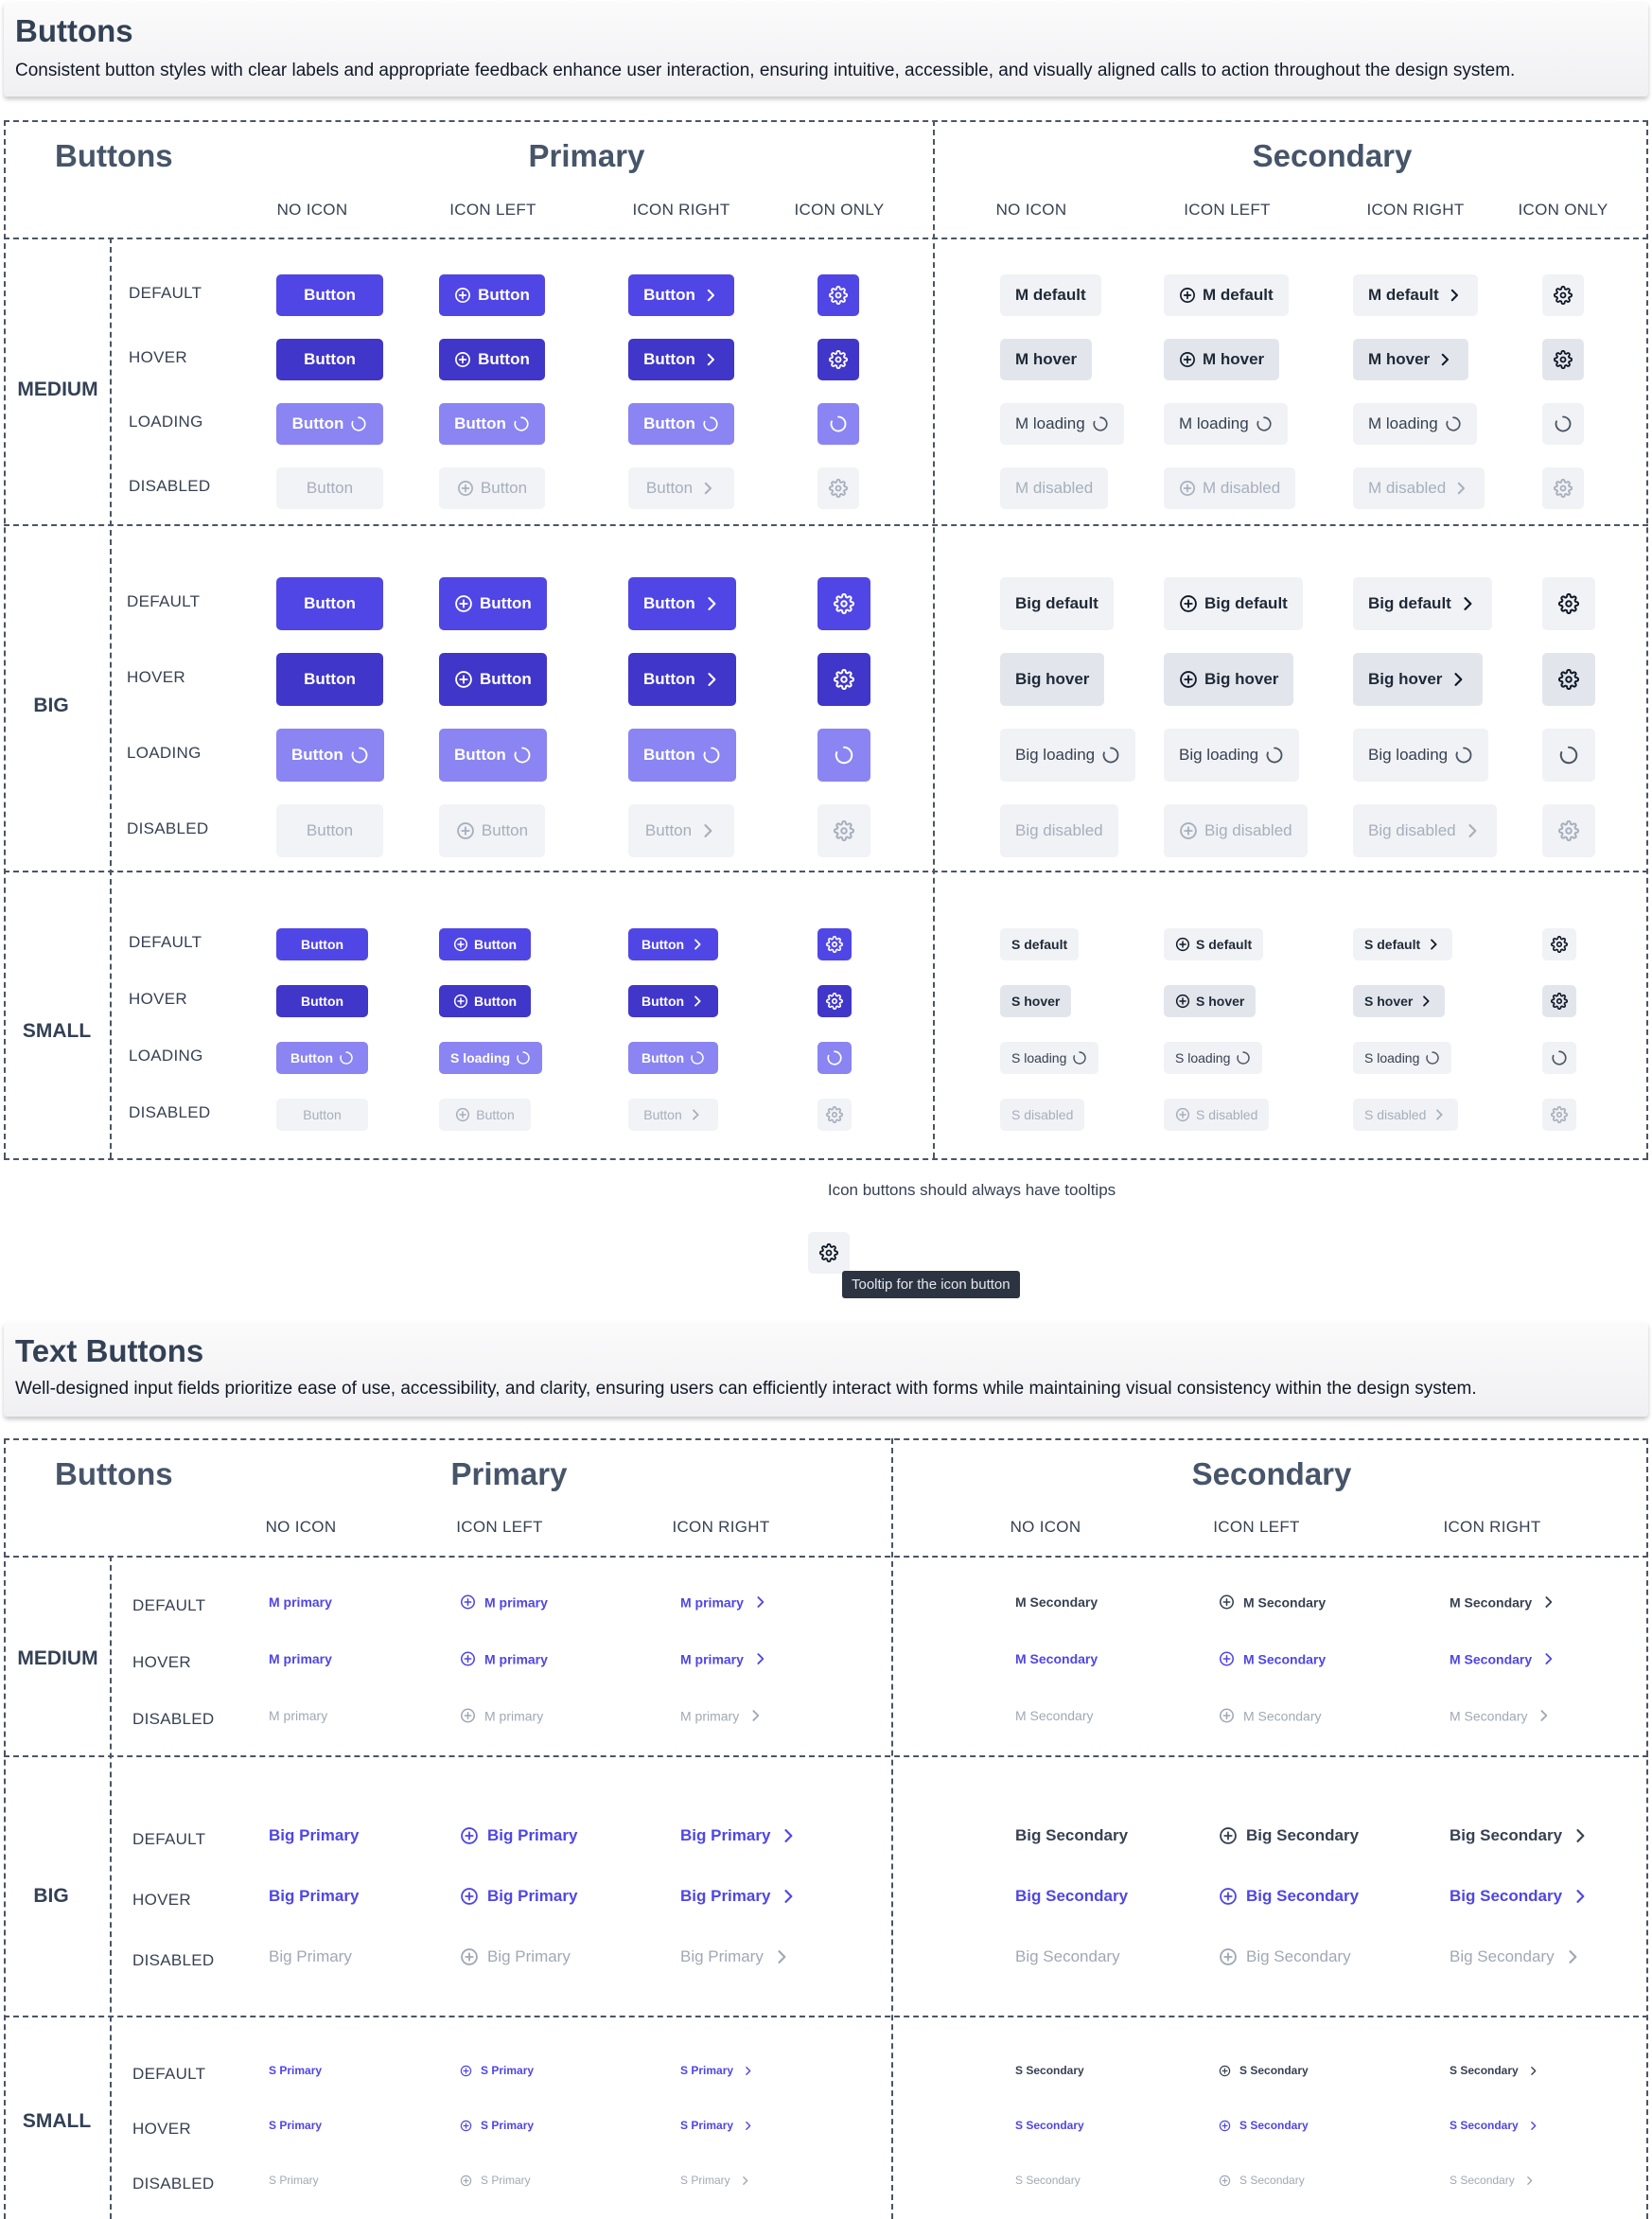  I want to click on secondary-text-button-none-def: S Secondary, so click(1049, 2071).